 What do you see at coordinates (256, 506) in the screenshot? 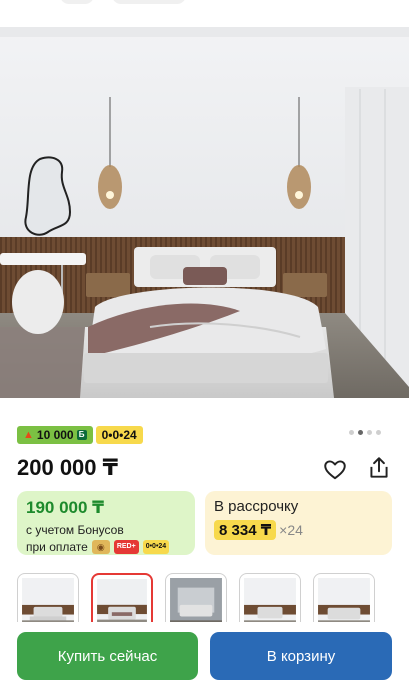
I see `installment-label: В рассрочку` at bounding box center [256, 506].